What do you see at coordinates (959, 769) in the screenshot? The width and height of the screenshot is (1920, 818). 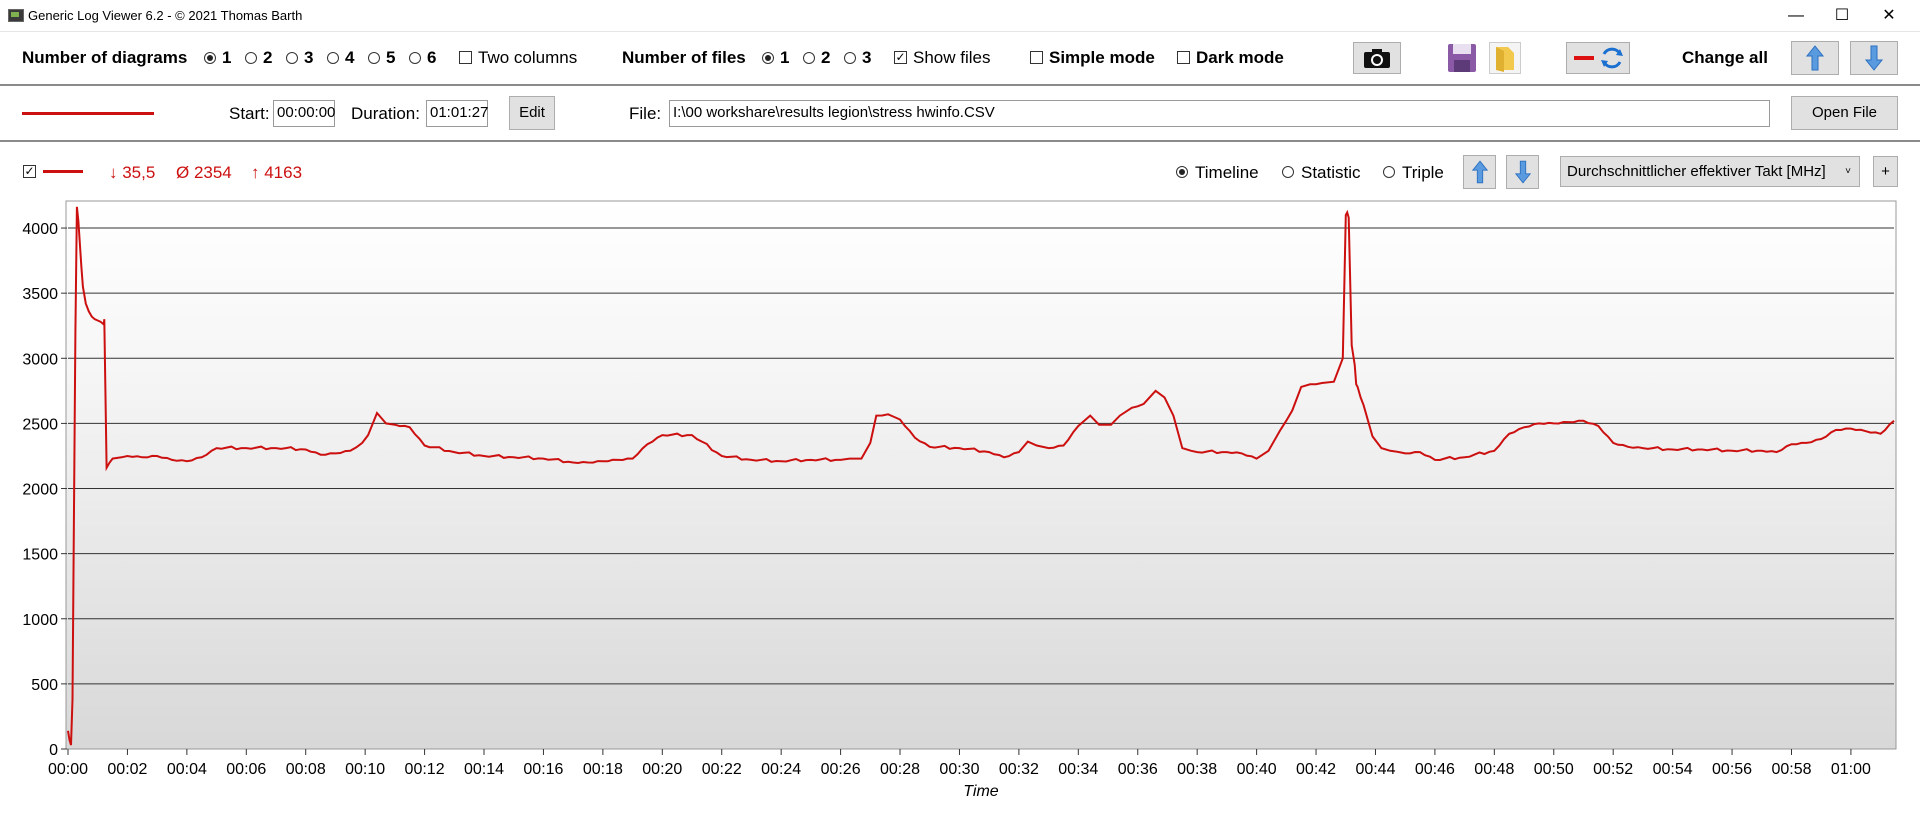 I see `x-tick-label: 00:30` at bounding box center [959, 769].